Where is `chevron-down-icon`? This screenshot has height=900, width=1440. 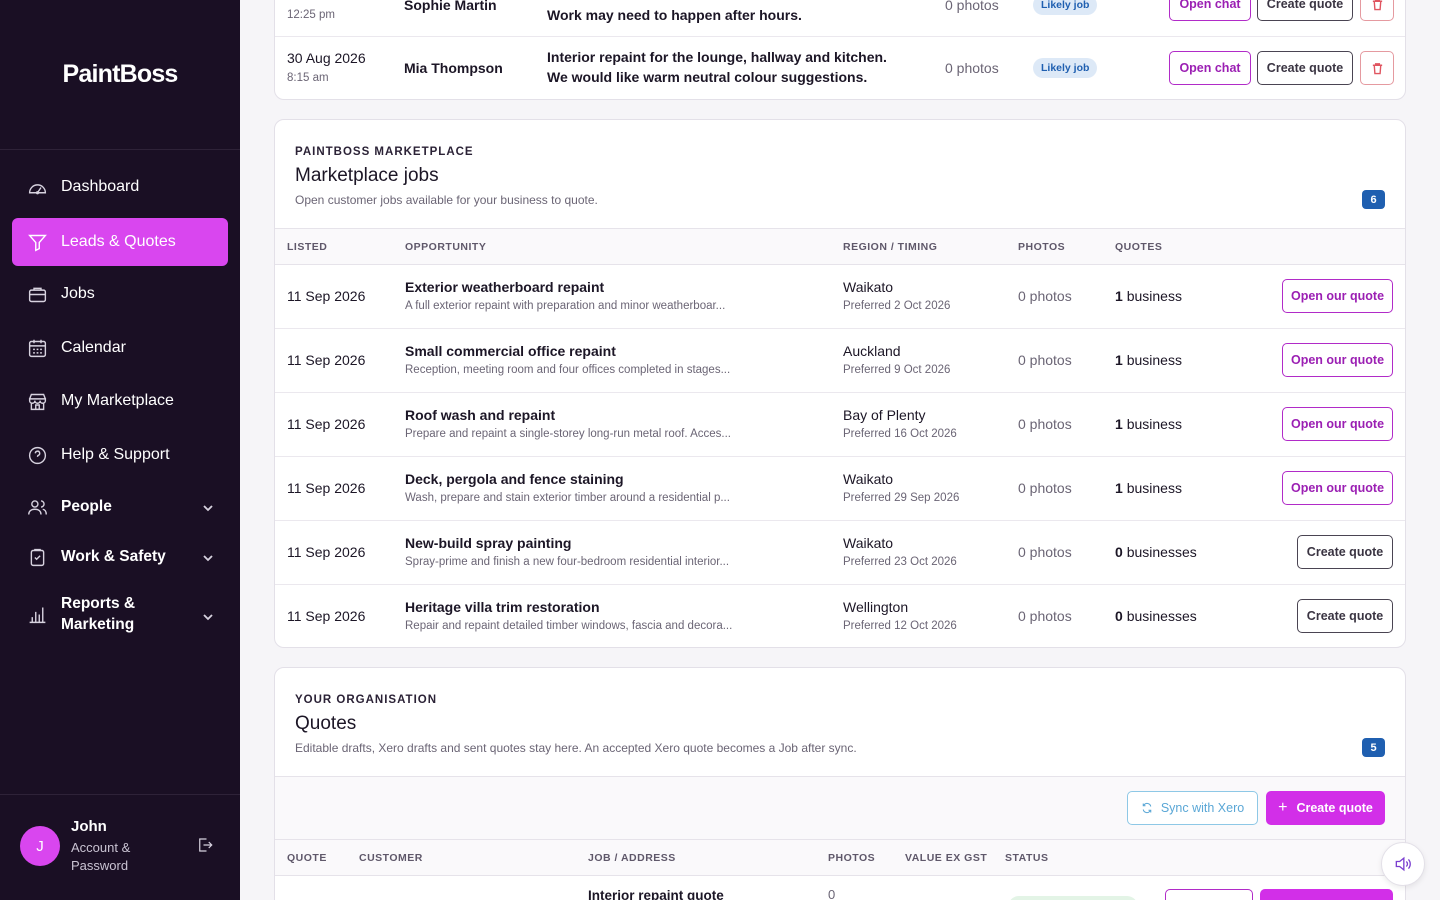 chevron-down-icon is located at coordinates (208, 507).